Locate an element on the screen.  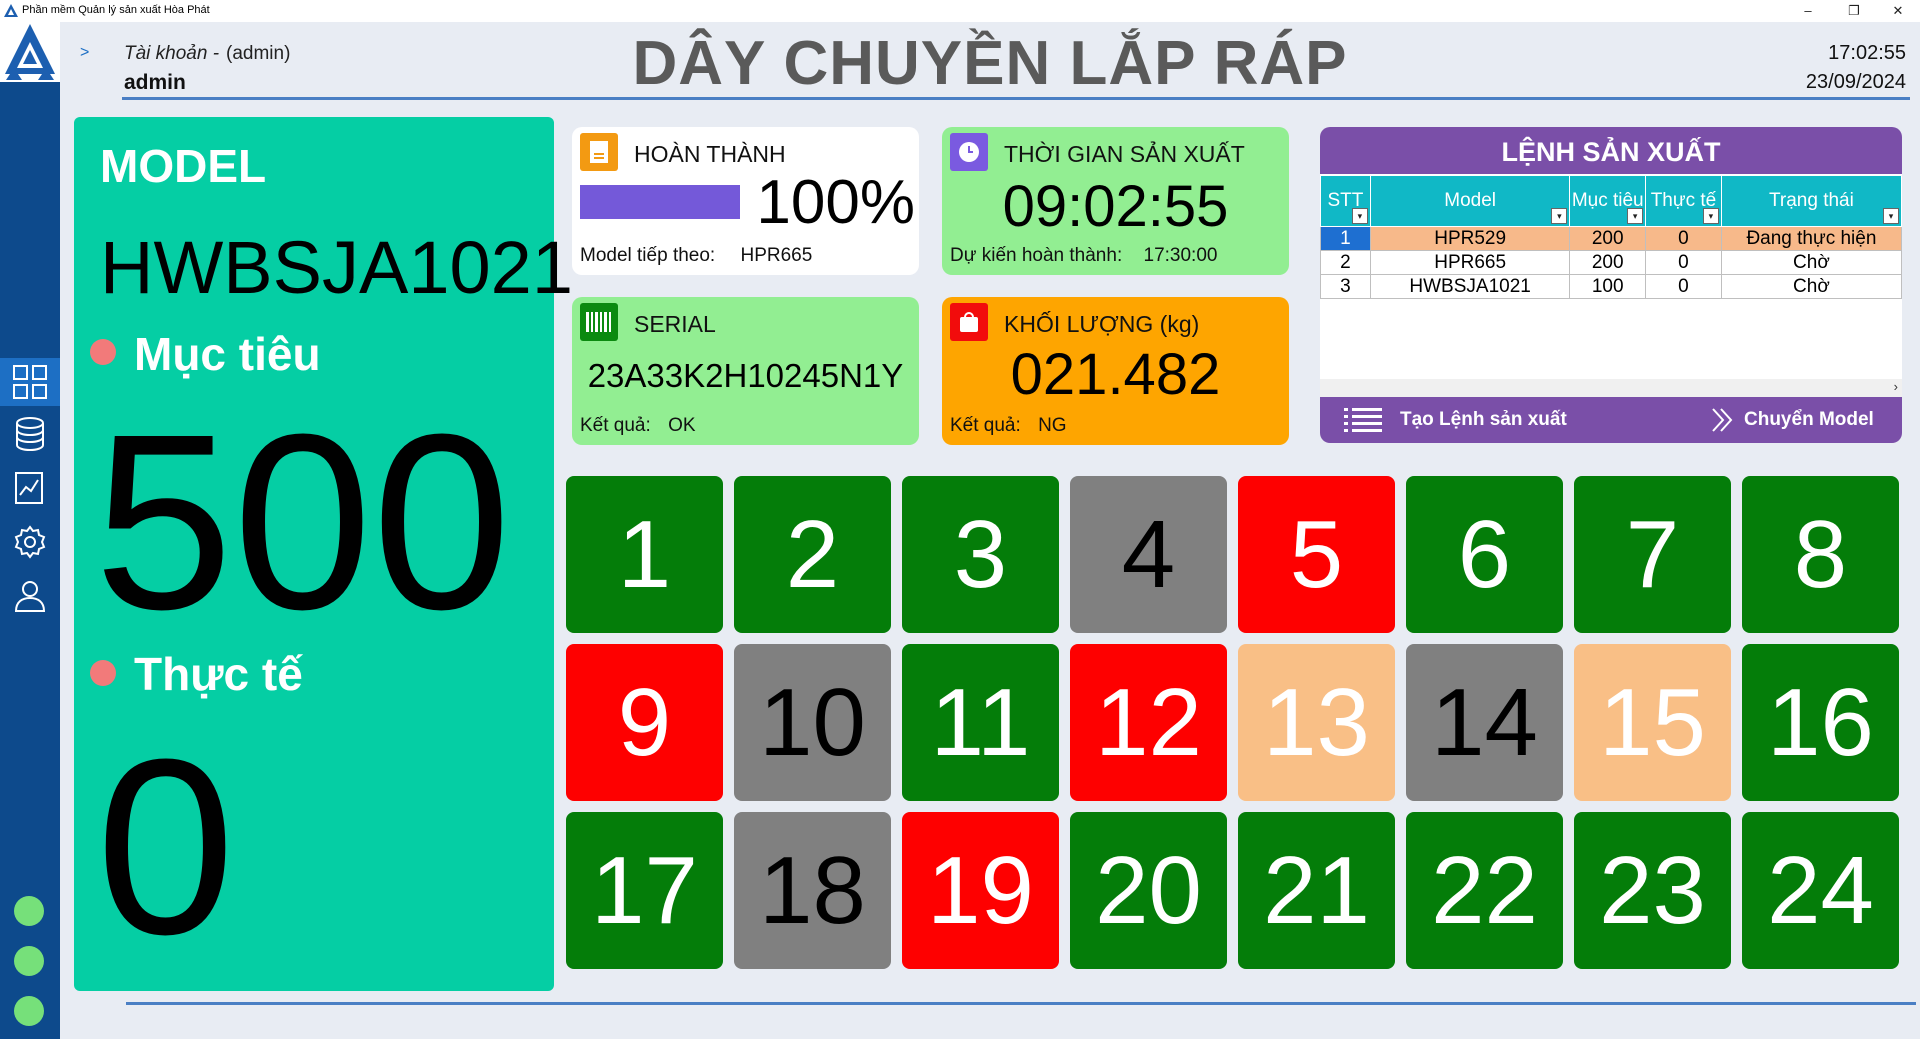
table-row: 1 HPR529 200 0 Đang thực hiện is located at coordinates (1611, 238).